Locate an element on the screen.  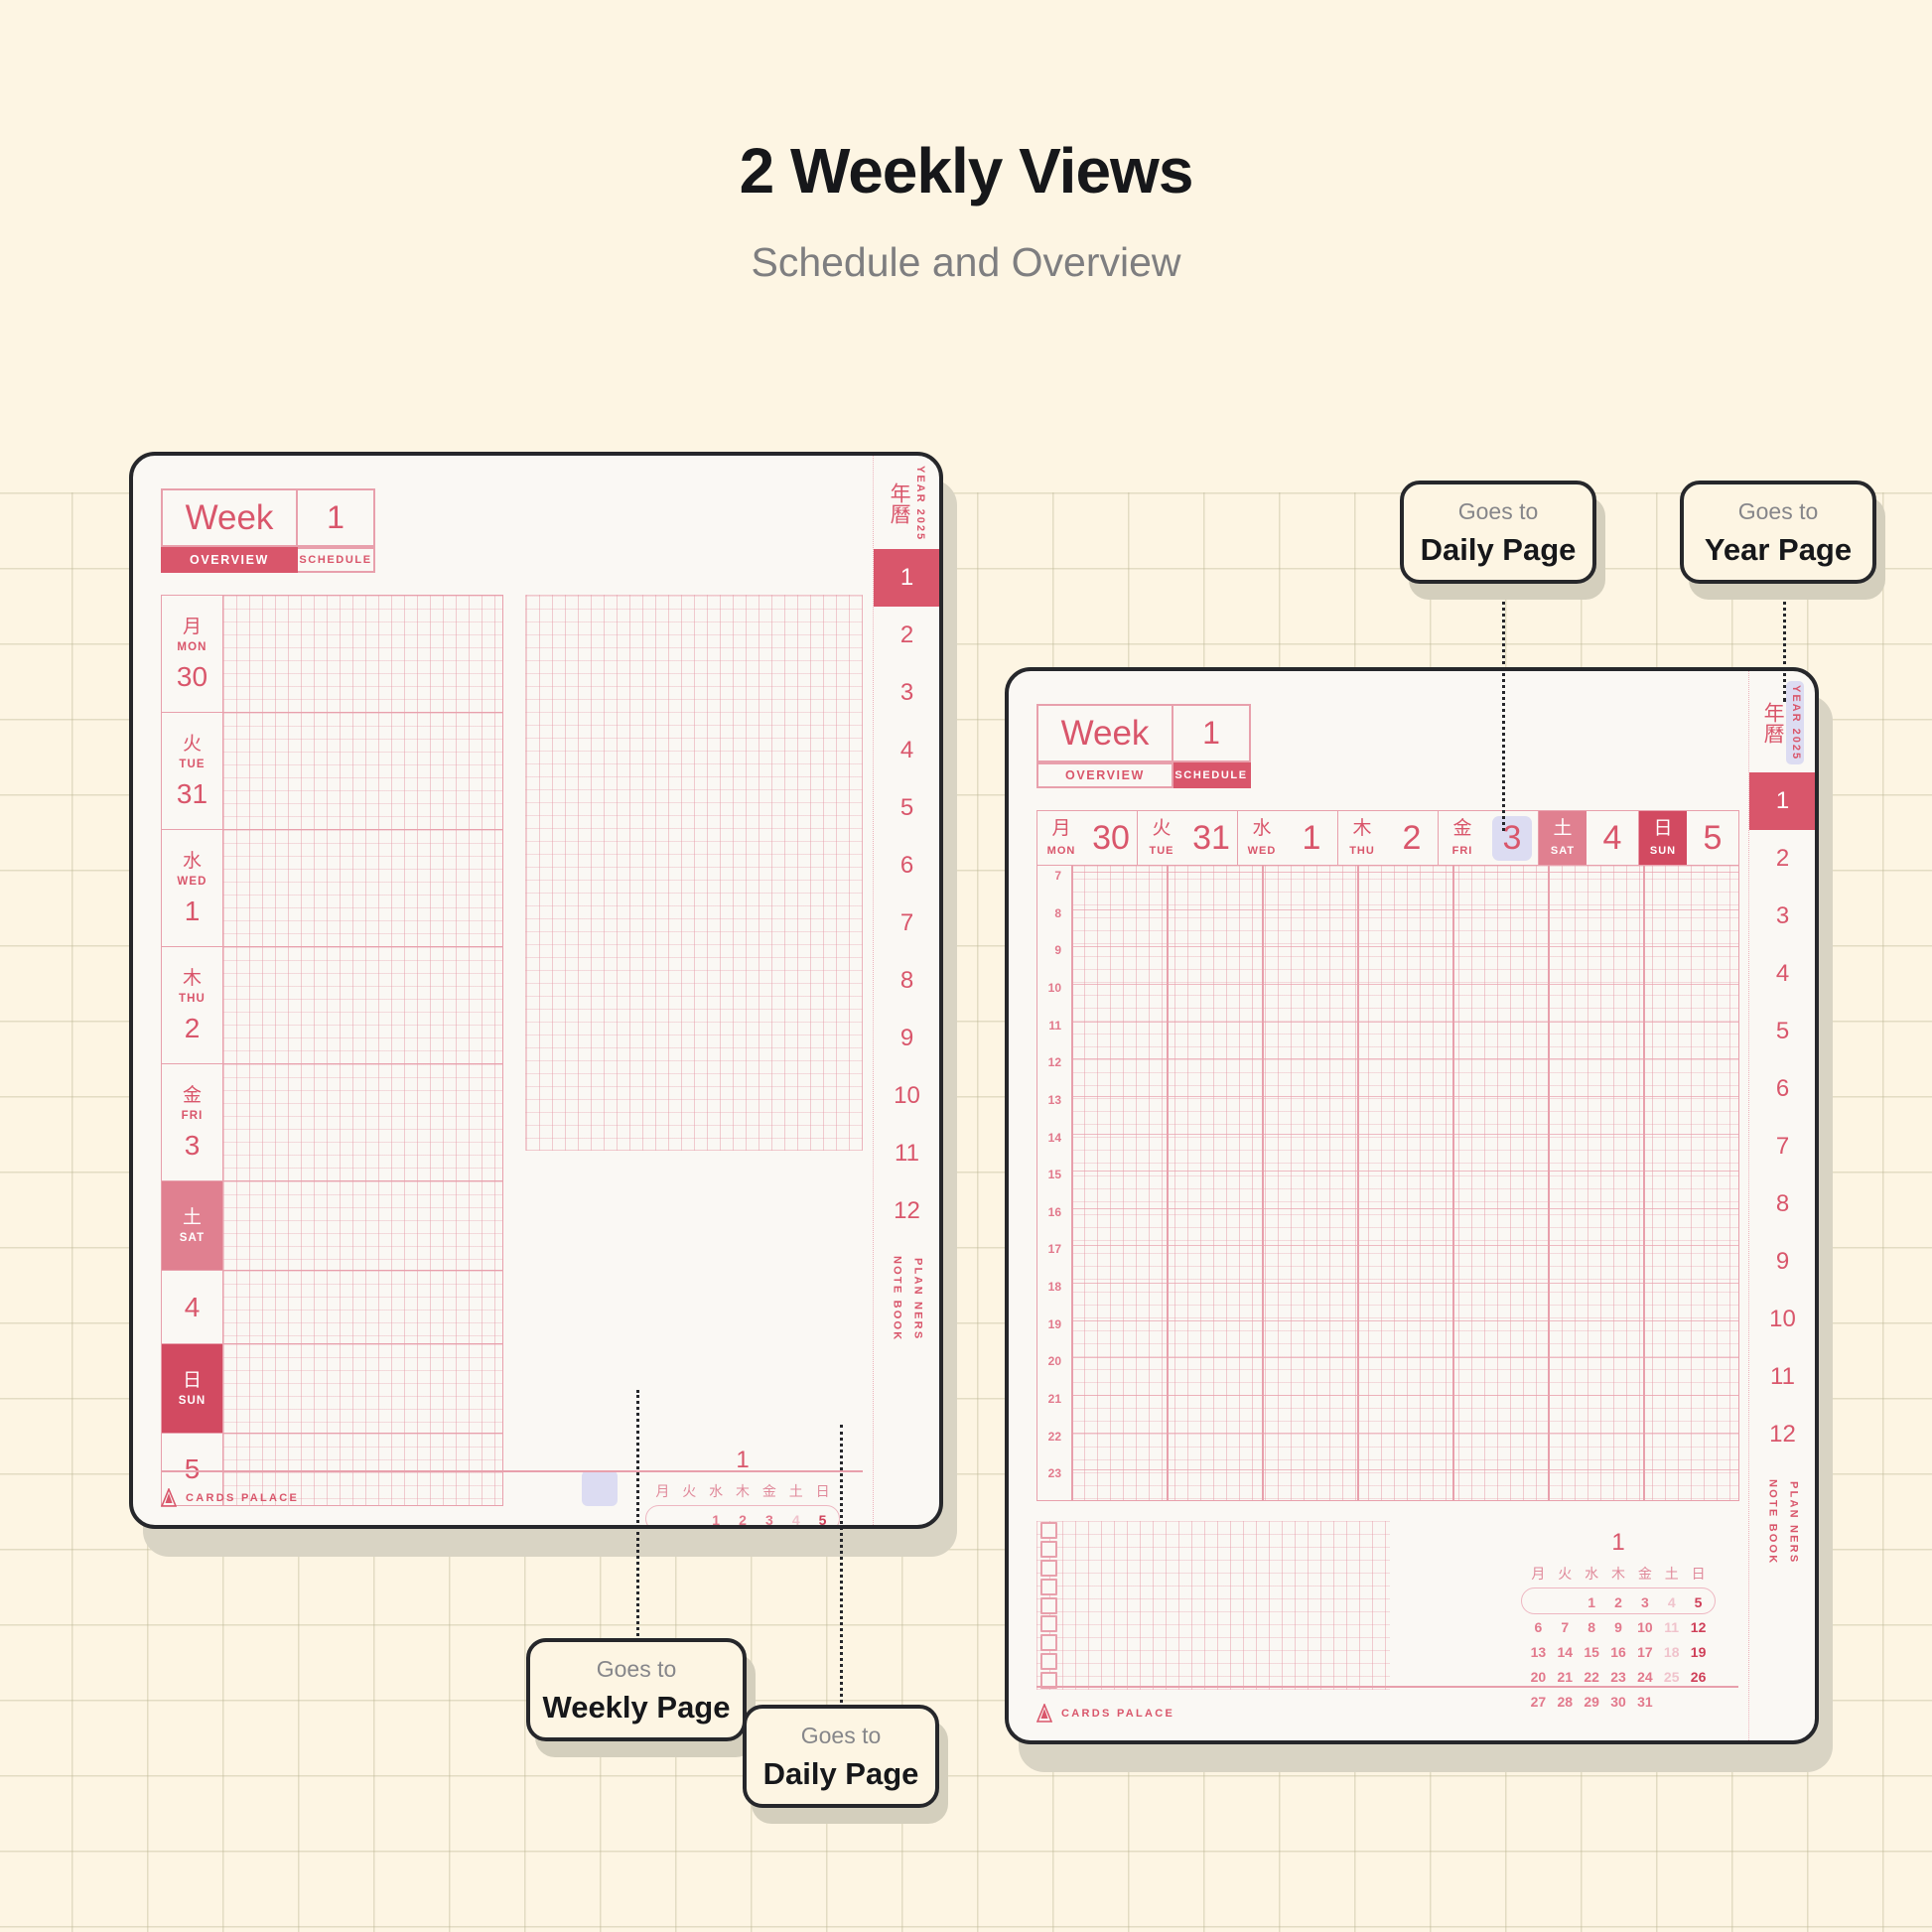
sc-tab-schedule: SCHEDULE is located at coordinates (1212, 775).